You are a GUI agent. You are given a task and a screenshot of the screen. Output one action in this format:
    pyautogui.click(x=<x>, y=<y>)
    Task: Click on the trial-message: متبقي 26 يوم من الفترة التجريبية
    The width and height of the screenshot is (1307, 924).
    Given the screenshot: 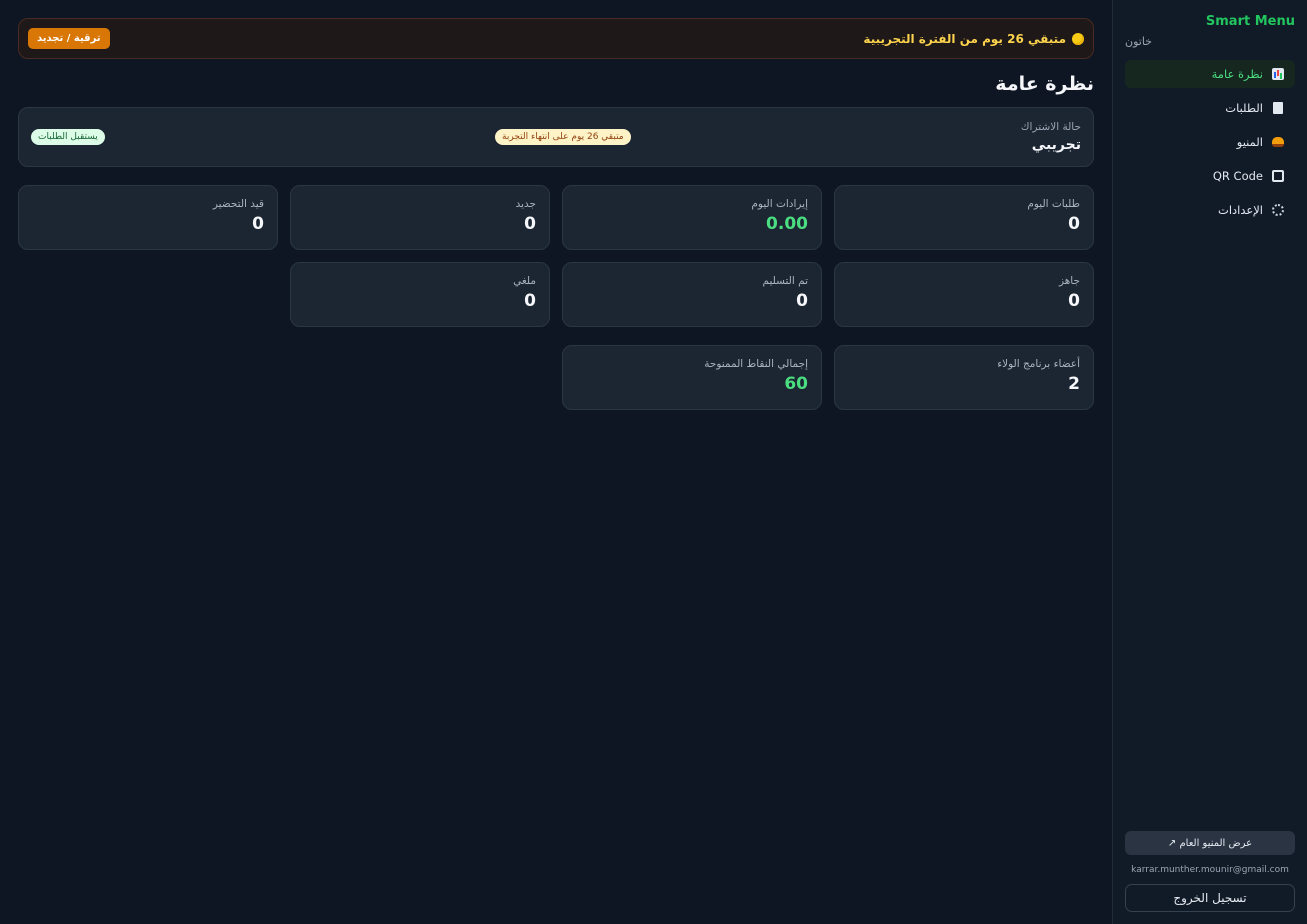 What is the action you would take?
    pyautogui.click(x=973, y=39)
    